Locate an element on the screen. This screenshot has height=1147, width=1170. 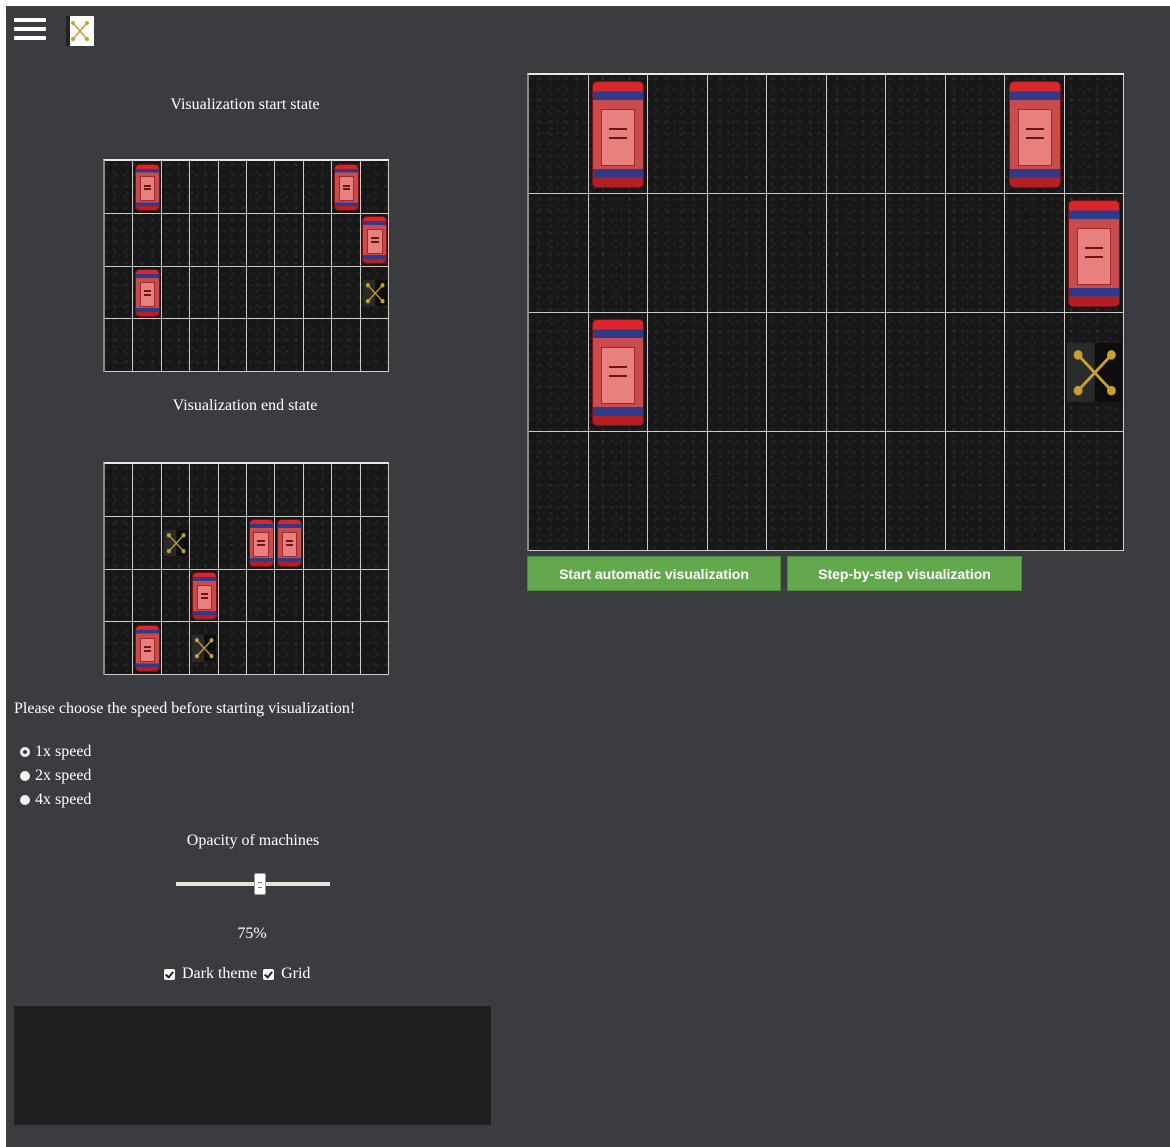
opacity-slider-thumb is located at coordinates (260, 884).